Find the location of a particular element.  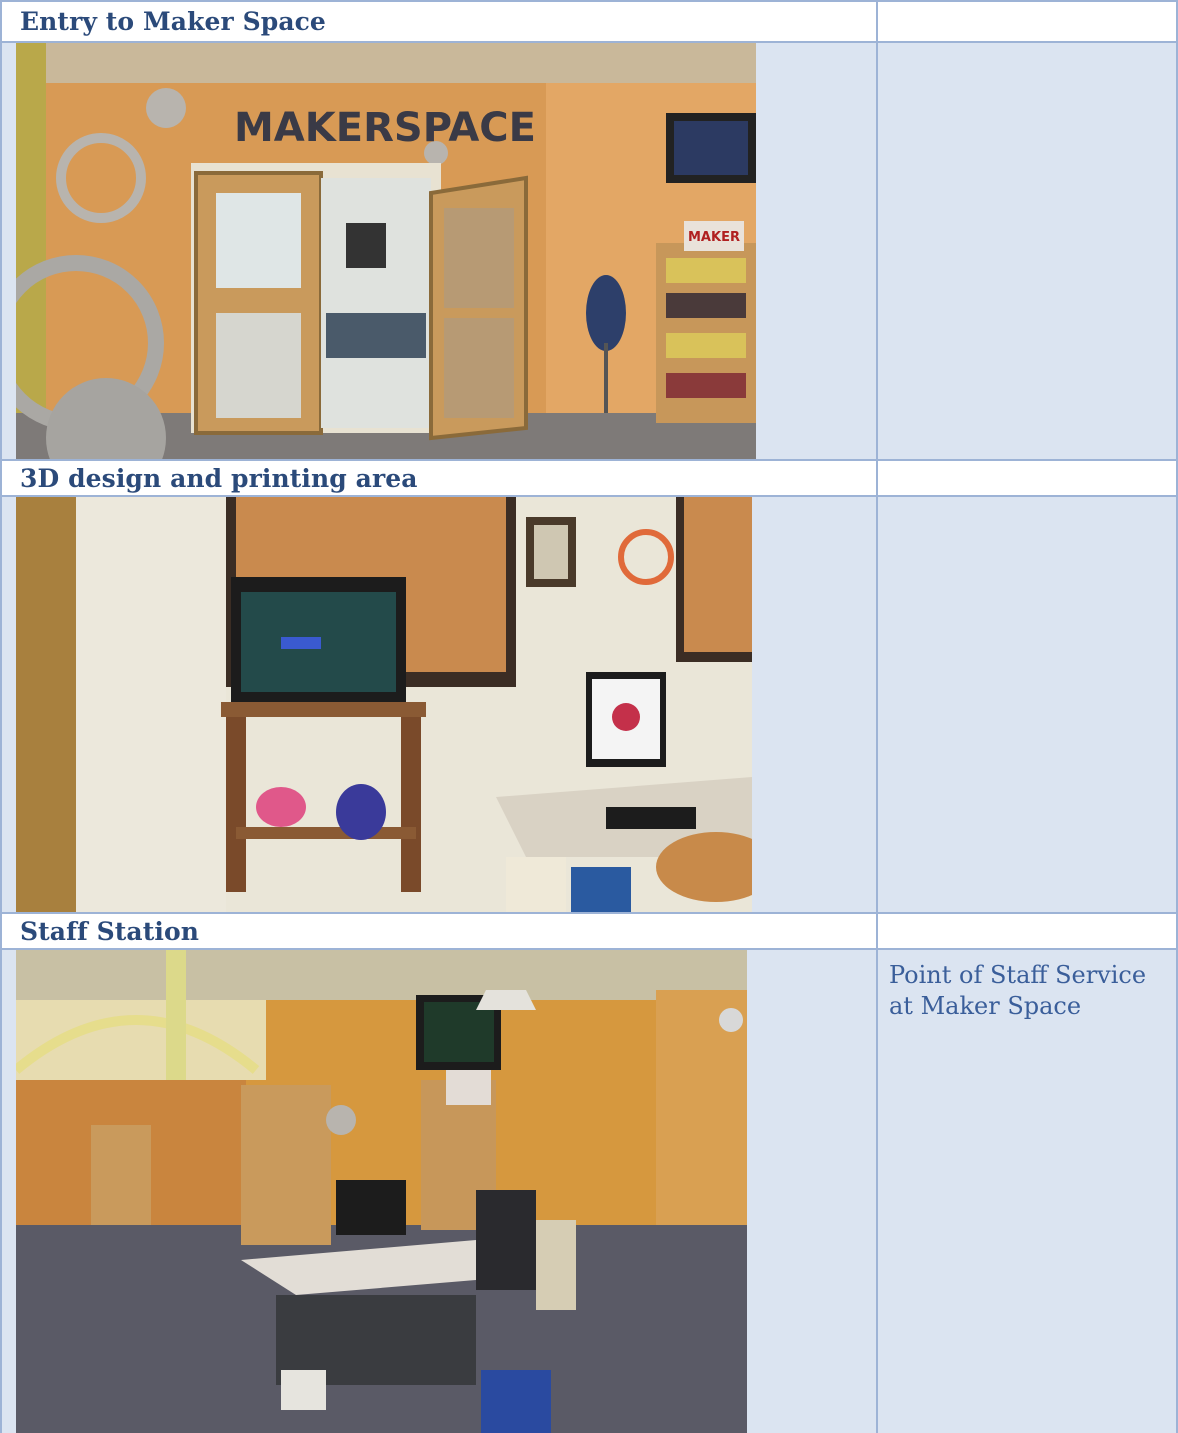

section-header-row: Entry to Maker Space is located at coordinates (589, 21).